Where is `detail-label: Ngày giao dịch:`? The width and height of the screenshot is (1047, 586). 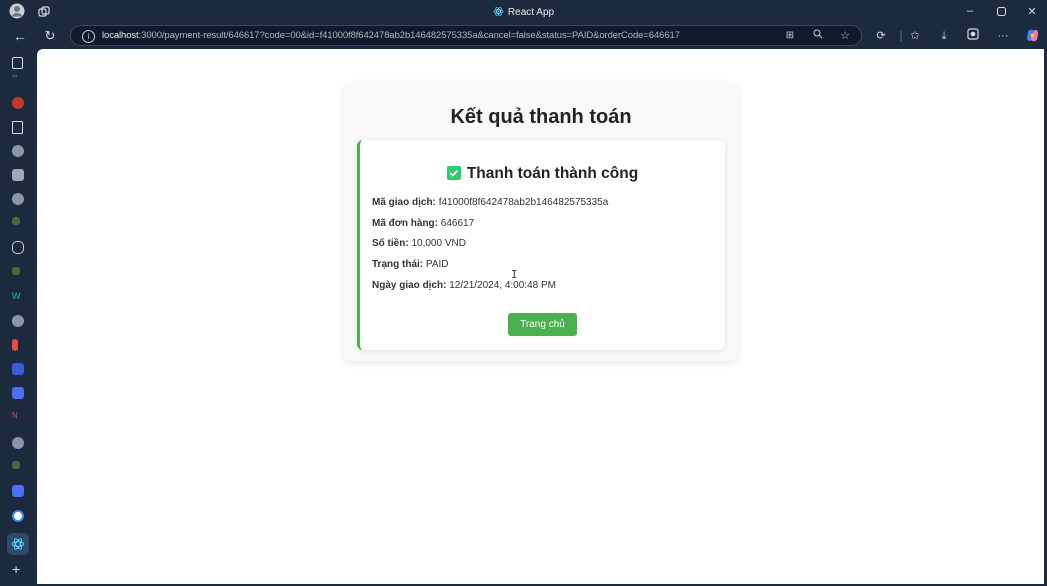 detail-label: Ngày giao dịch: is located at coordinates (409, 285).